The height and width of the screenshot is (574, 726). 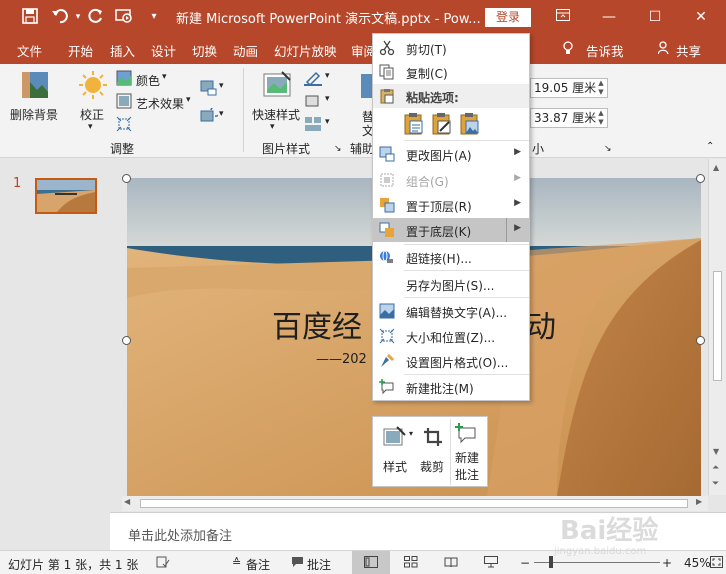 I want to click on width-field: 33.87 厘米 ▲ ▼, so click(x=569, y=118).